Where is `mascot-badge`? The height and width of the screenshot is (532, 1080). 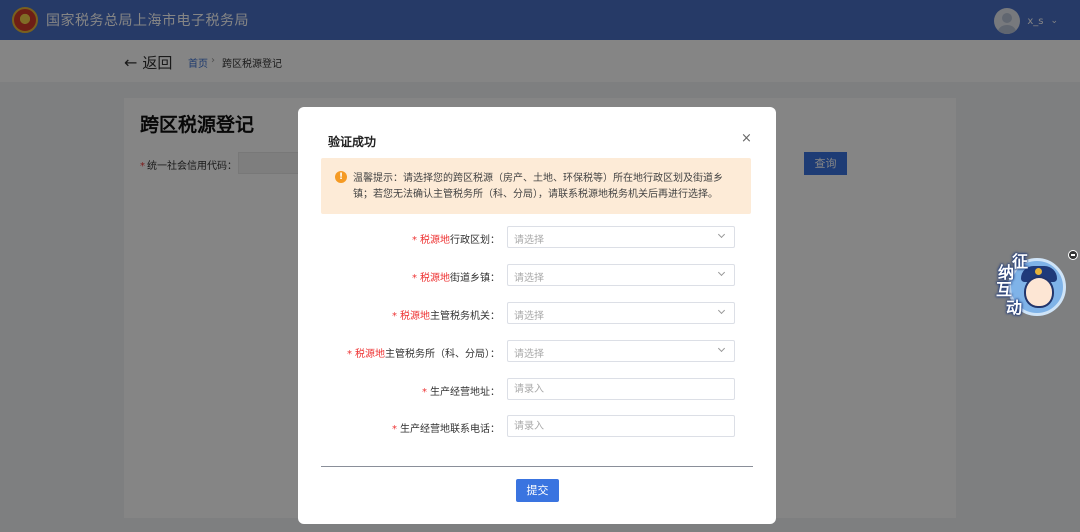 mascot-badge is located at coordinates (1038, 271).